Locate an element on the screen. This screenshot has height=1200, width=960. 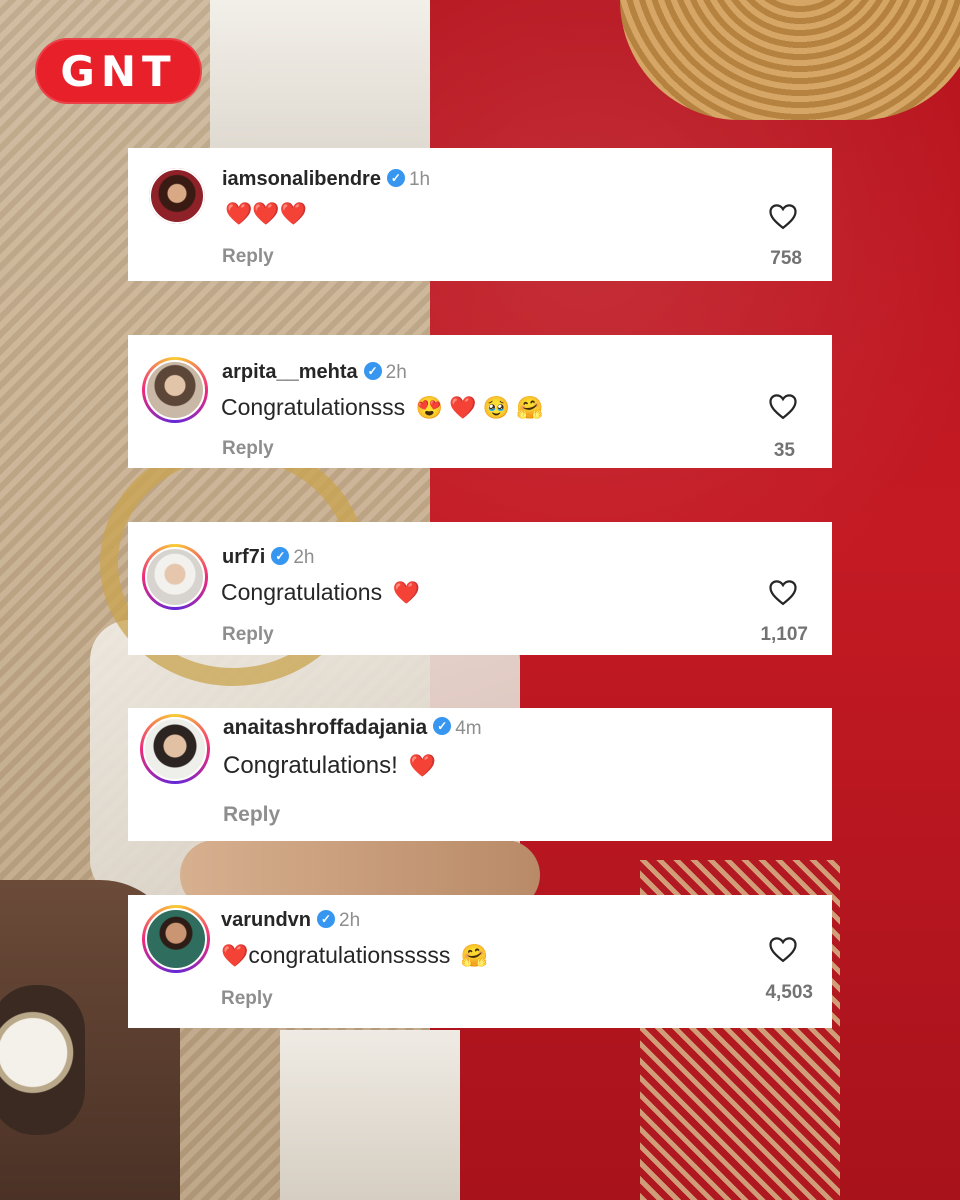
username: iamsonalibendre is located at coordinates (301, 179).